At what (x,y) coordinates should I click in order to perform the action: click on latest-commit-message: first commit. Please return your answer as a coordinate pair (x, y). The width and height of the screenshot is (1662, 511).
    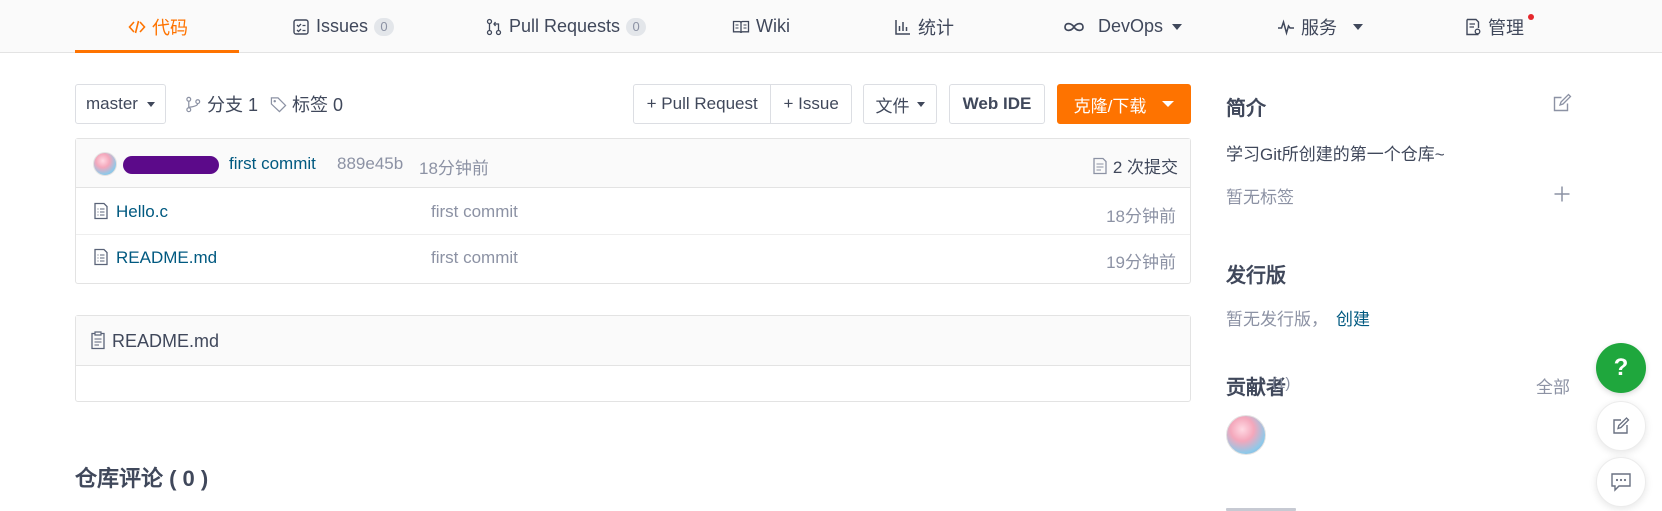
    Looking at the image, I should click on (272, 164).